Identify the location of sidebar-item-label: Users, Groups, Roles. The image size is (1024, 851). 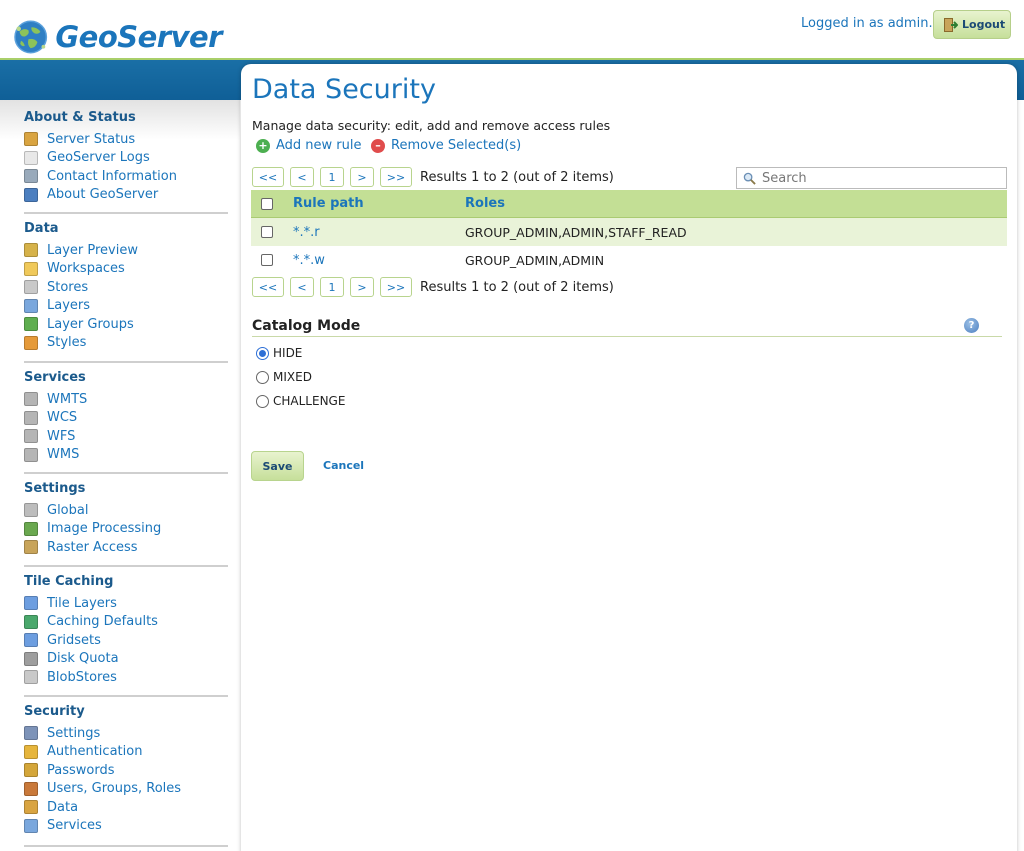
(114, 789).